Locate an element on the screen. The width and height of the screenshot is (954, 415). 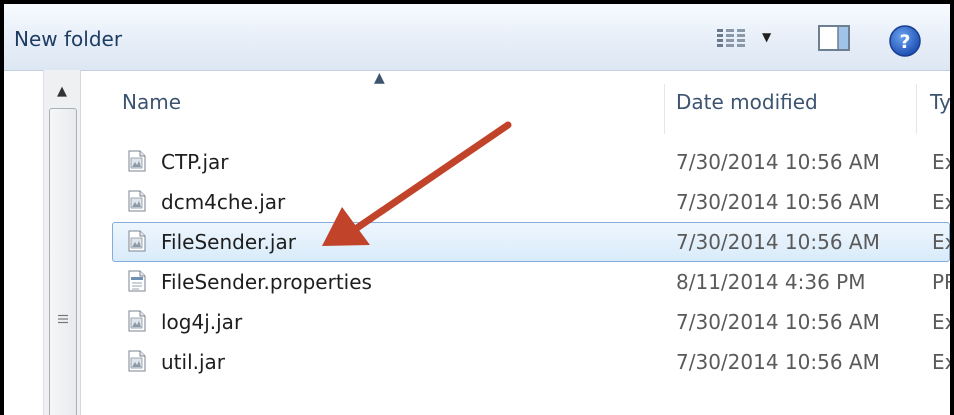
details-view-icon is located at coordinates (731, 38).